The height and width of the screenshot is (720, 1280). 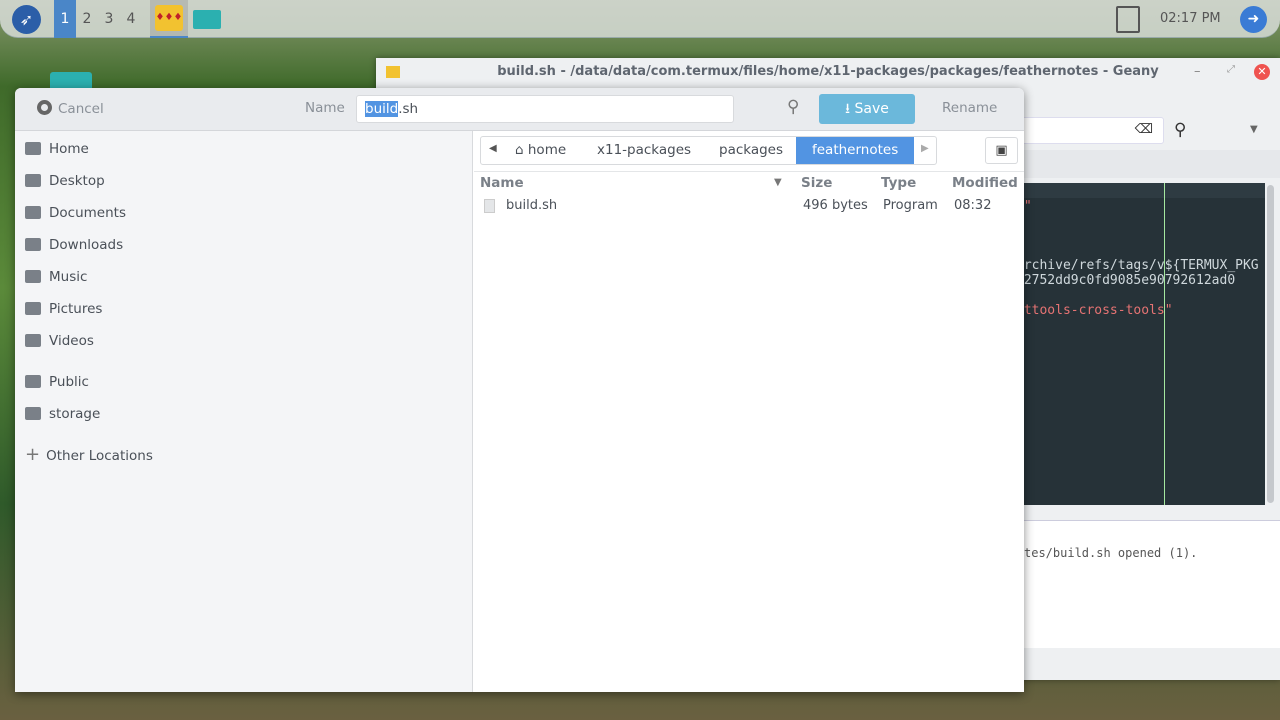 I want to click on plus-icon: +, so click(x=33, y=454).